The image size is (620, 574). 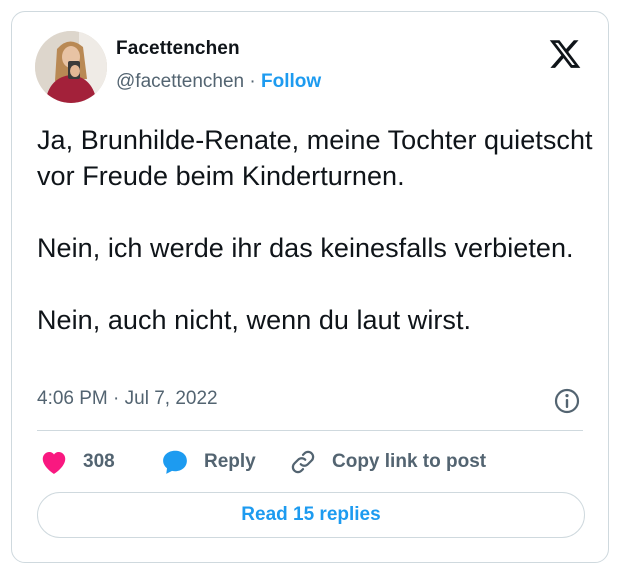 I want to click on copy-link-label: Copy link to post, so click(x=409, y=461).